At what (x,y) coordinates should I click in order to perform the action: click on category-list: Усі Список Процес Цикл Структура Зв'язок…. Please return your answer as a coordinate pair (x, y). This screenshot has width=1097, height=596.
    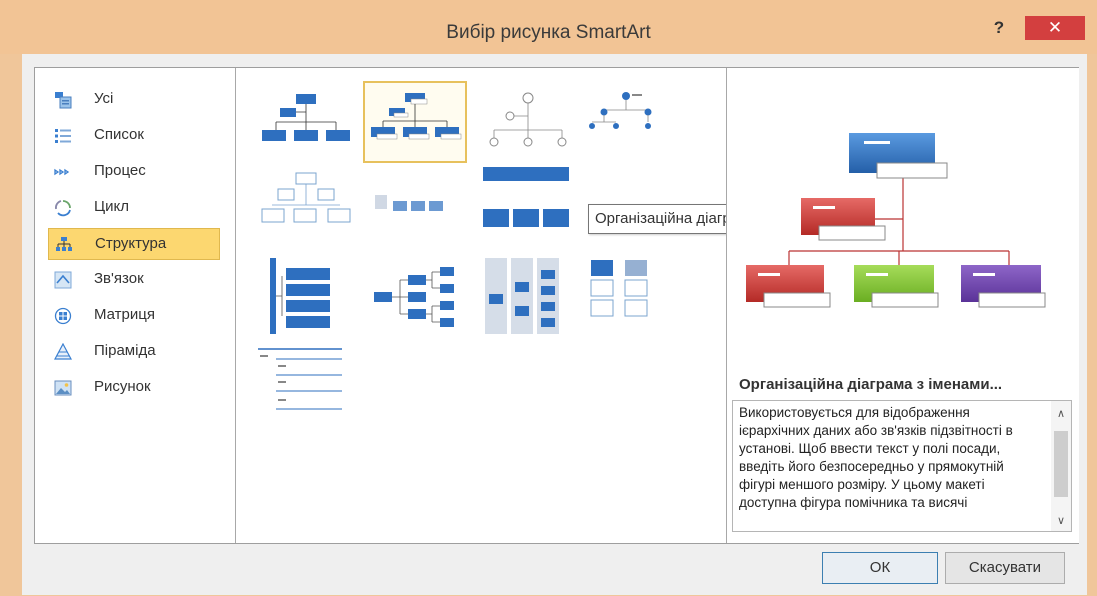
    Looking at the image, I should click on (135, 305).